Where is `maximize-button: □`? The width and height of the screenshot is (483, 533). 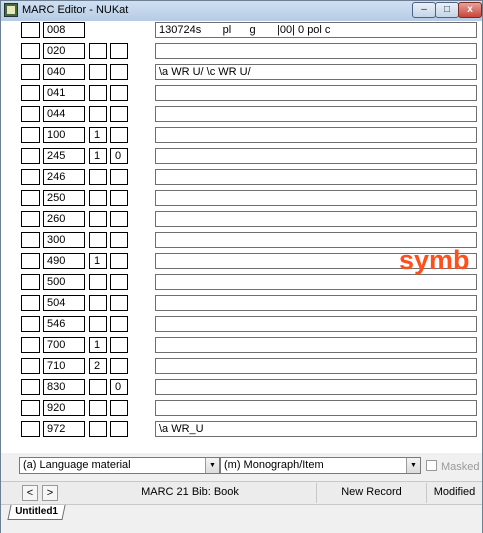
maximize-button: □ is located at coordinates (447, 10).